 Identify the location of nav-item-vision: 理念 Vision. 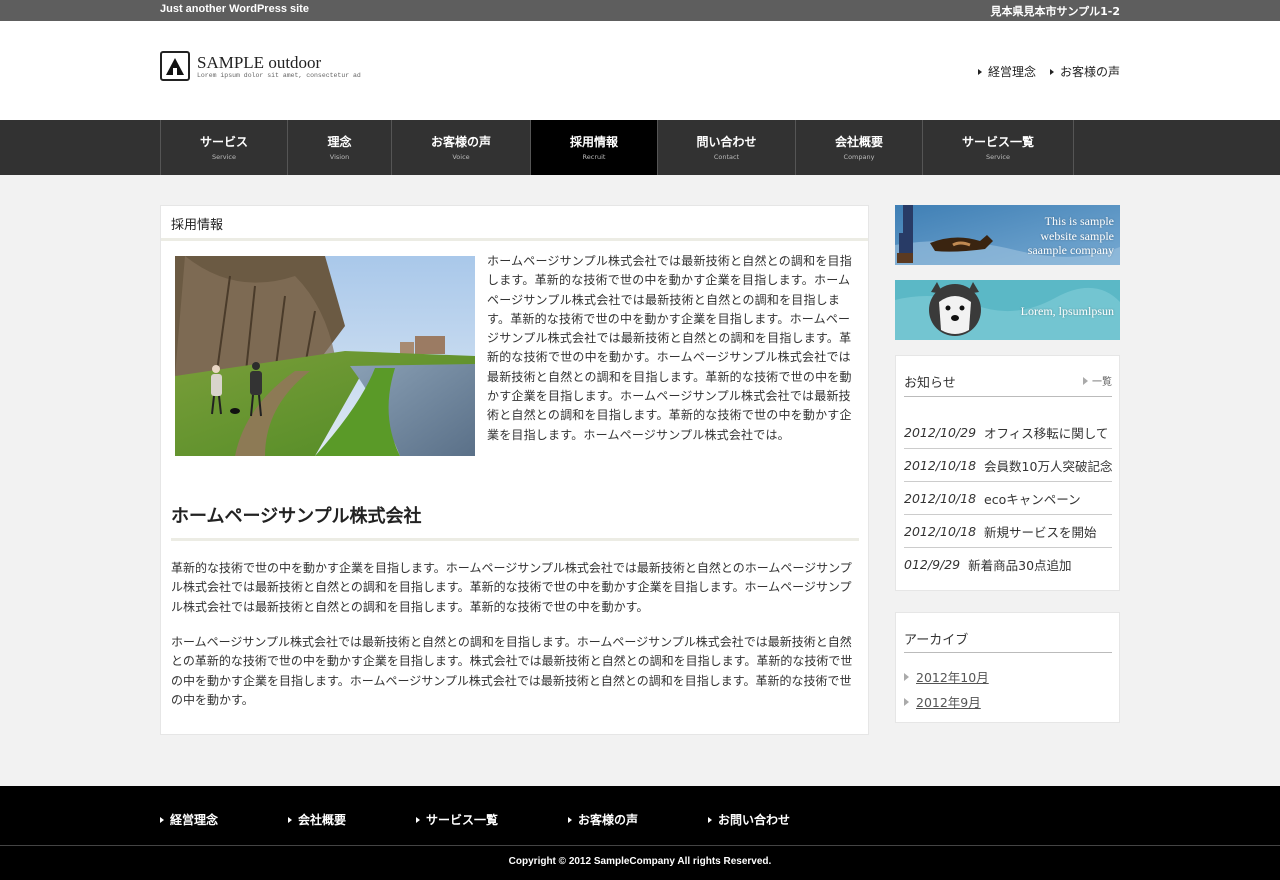
(340, 147).